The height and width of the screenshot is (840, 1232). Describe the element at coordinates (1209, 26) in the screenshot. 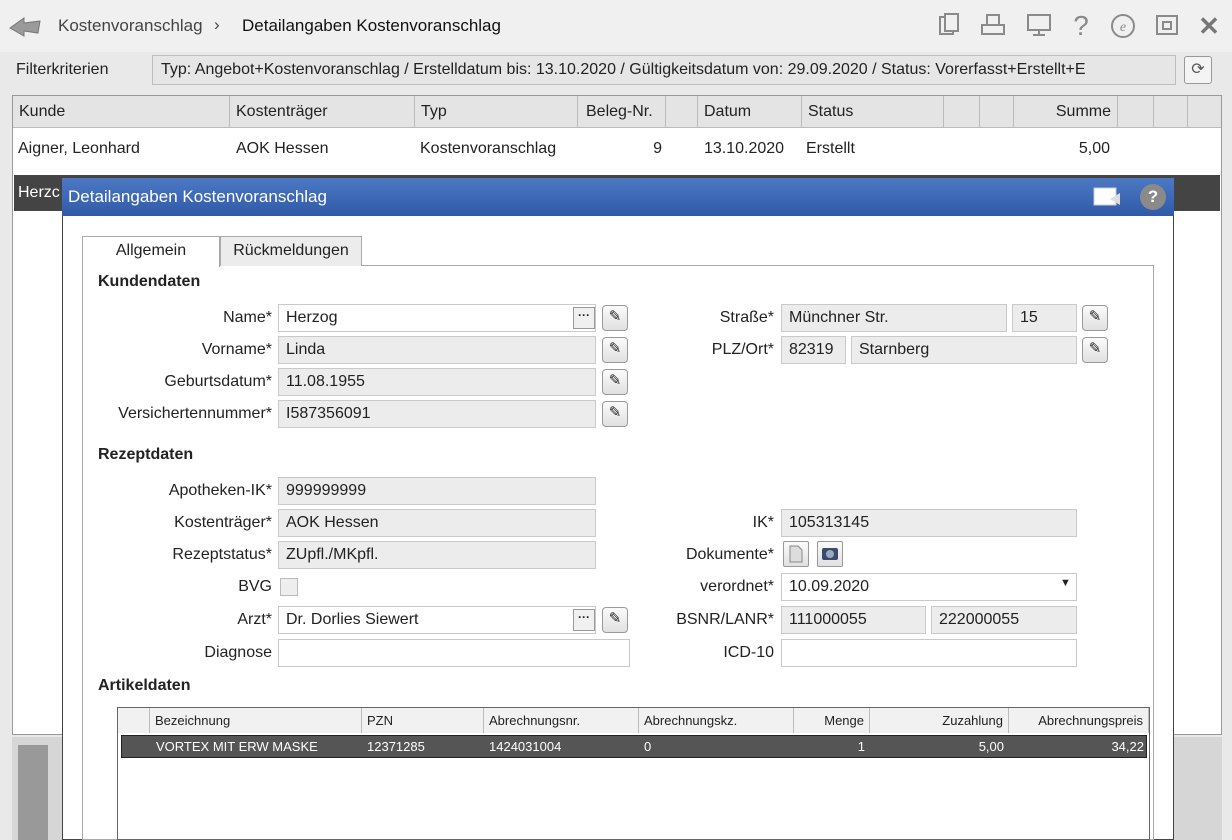

I see `close-icon: ✕` at that location.